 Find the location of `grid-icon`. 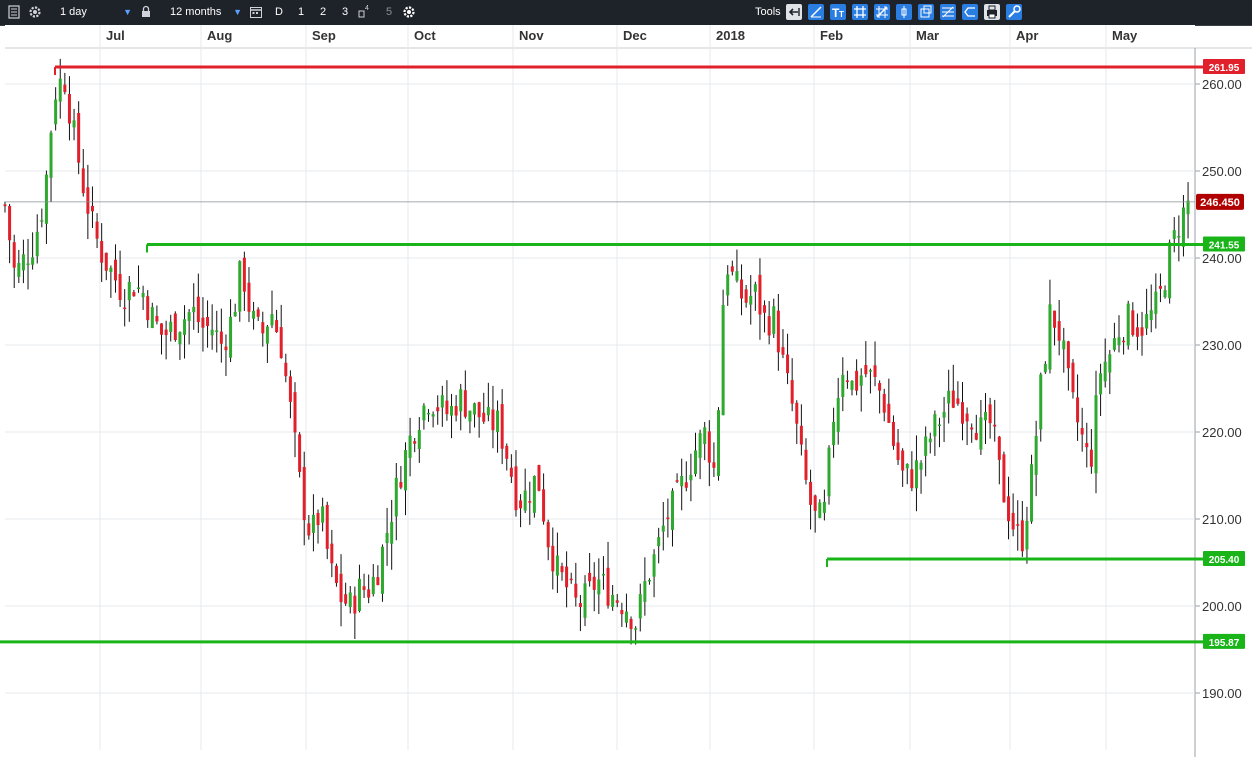

grid-icon is located at coordinates (860, 12).